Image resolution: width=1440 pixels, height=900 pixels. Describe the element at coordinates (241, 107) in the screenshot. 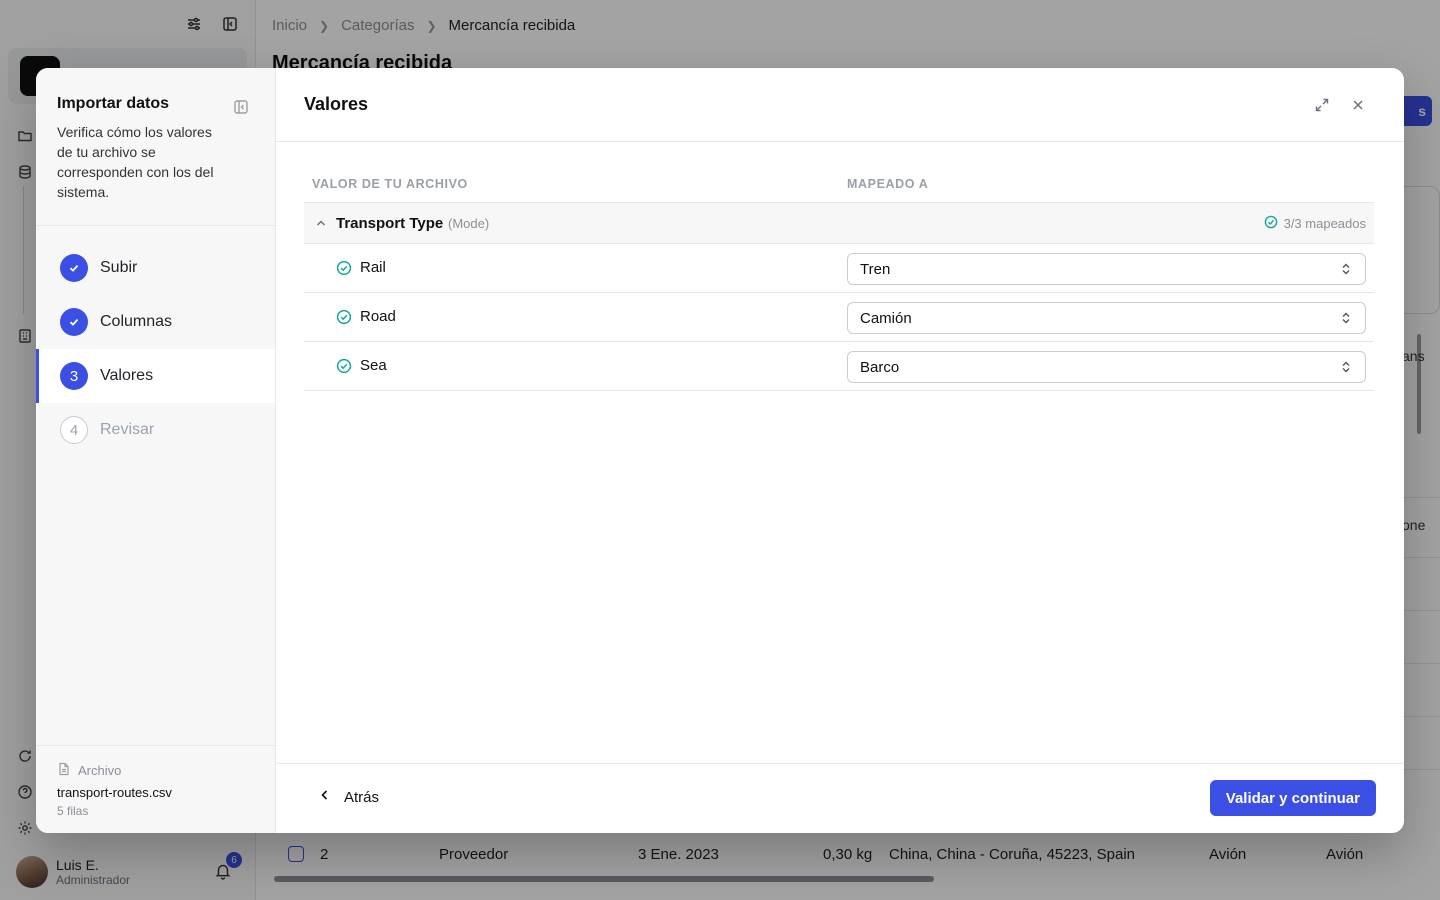

I see `collapse-panel-icon` at that location.